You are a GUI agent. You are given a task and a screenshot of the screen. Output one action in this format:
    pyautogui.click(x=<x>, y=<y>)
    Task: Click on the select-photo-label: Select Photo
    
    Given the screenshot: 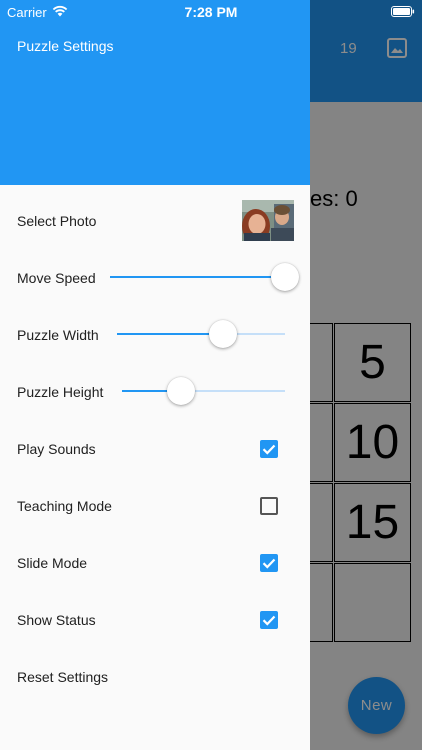 What is the action you would take?
    pyautogui.click(x=57, y=220)
    